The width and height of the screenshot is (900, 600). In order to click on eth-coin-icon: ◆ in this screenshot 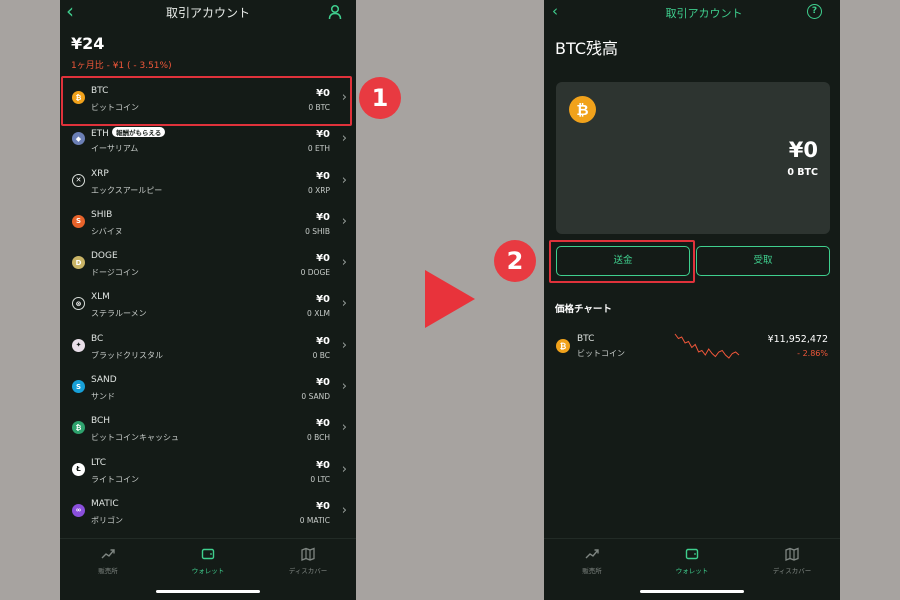, I will do `click(78, 139)`.